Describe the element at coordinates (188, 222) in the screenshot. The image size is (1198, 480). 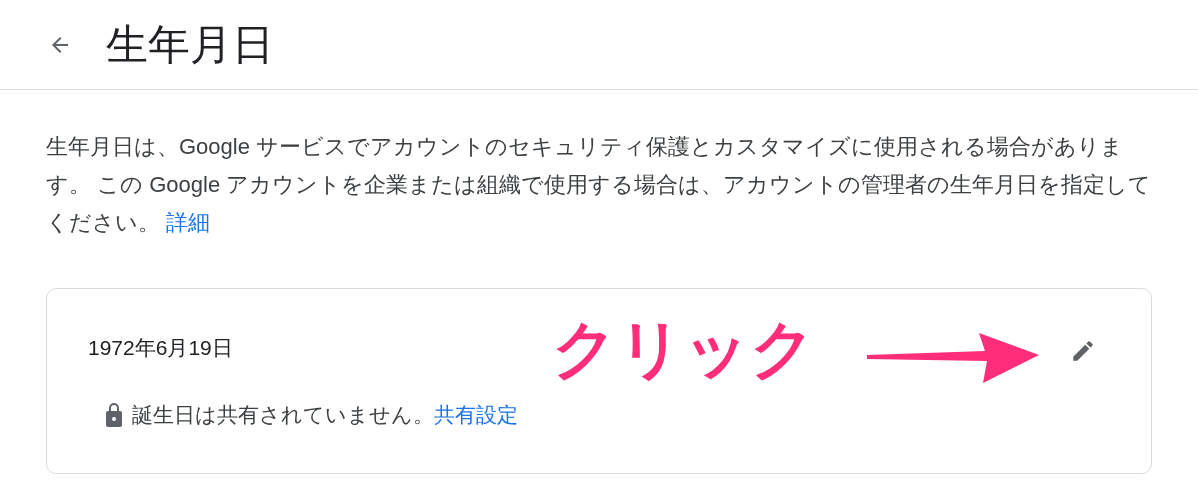
I see `details-link: 詳細` at that location.